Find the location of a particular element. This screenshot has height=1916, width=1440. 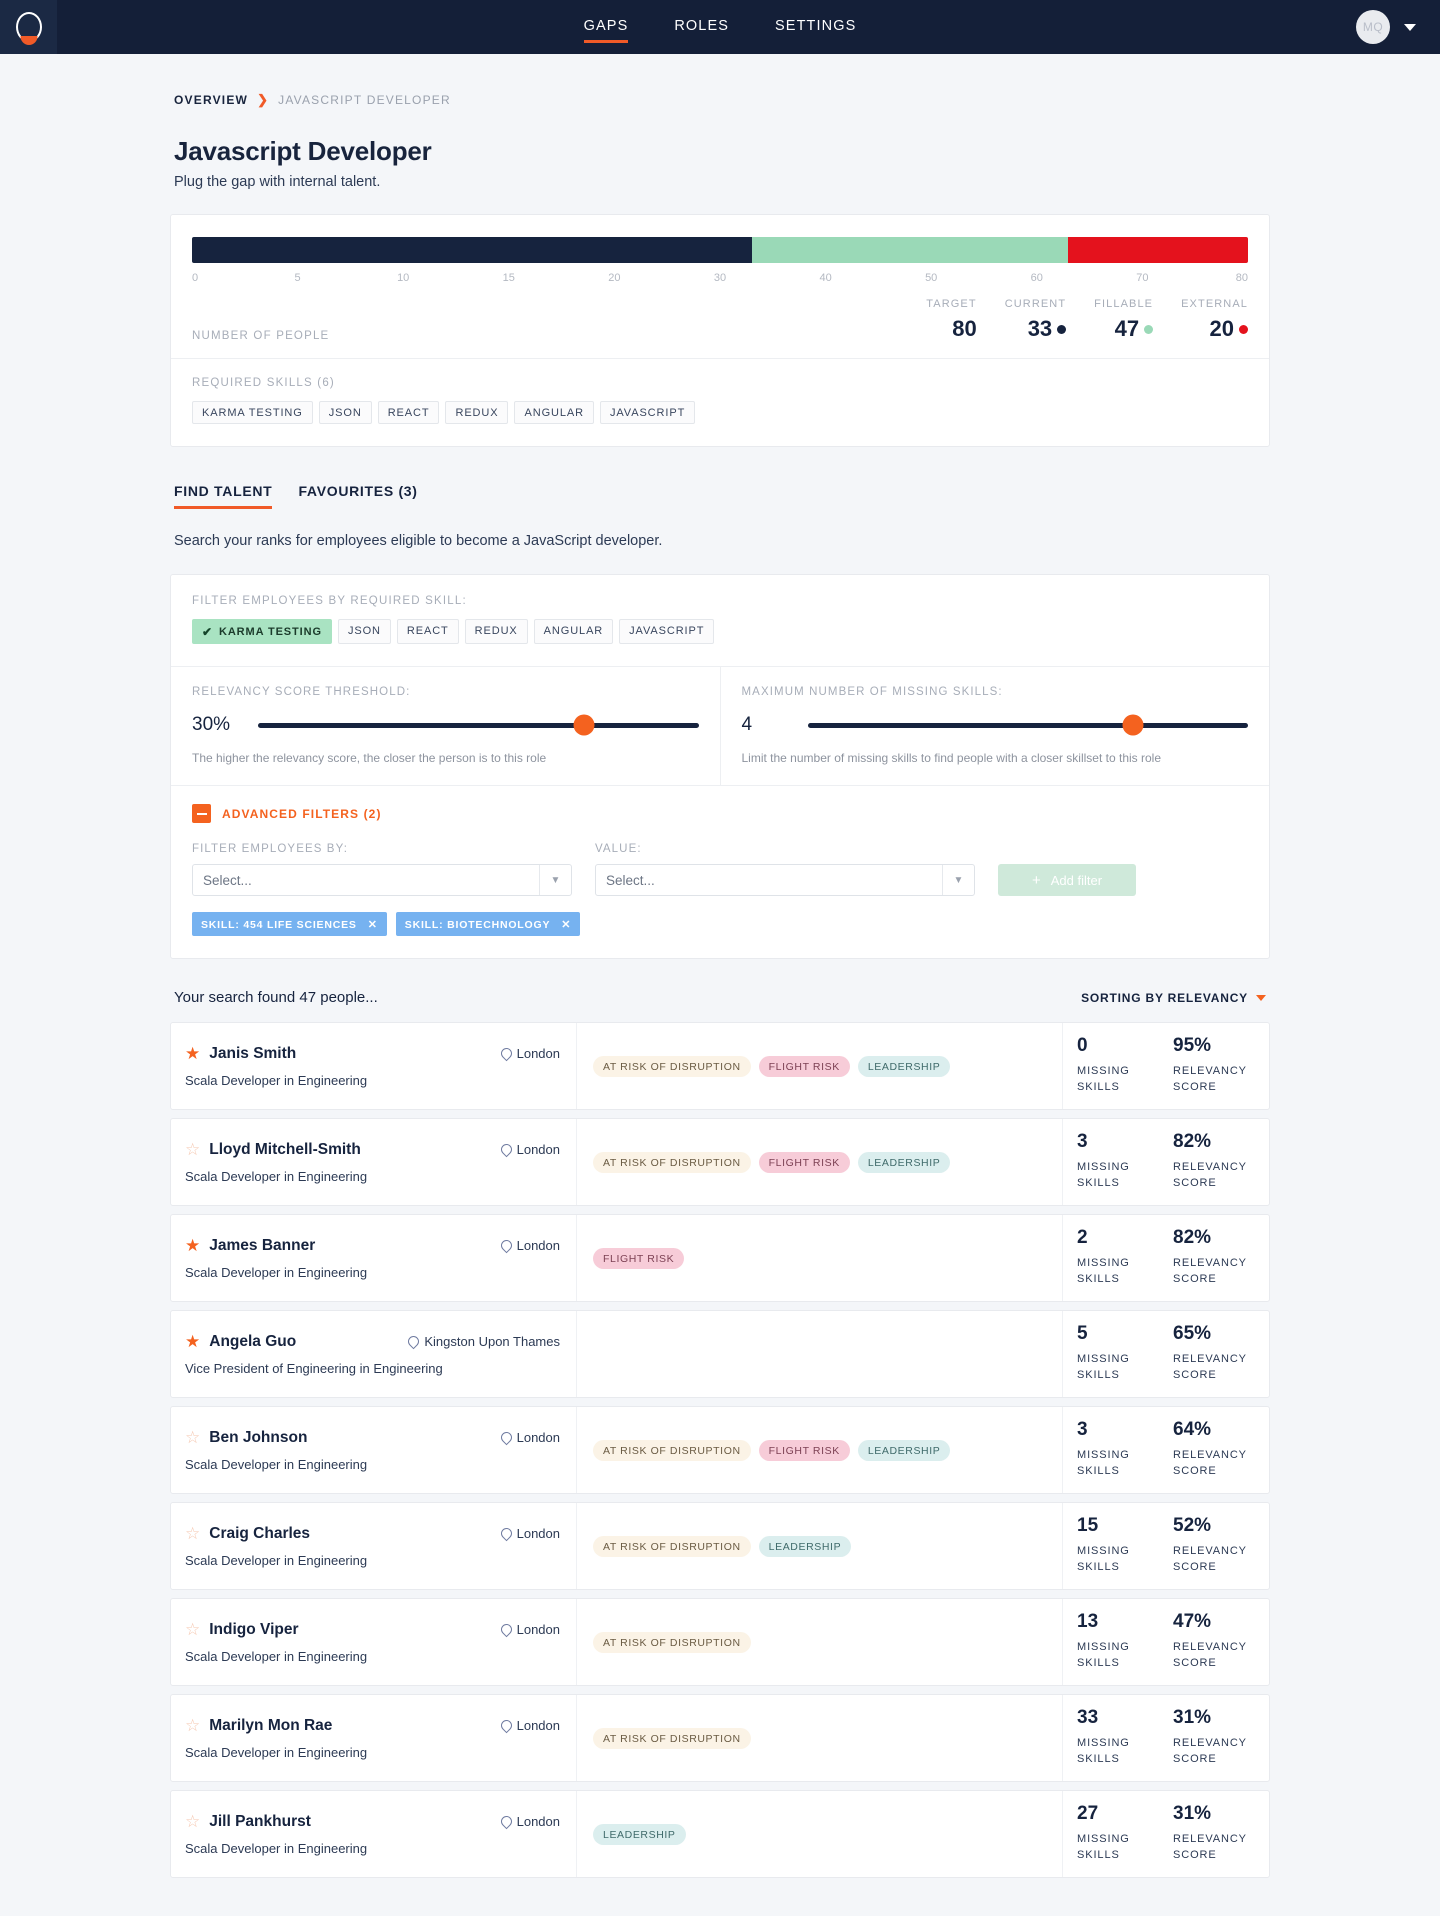

advanced-filters-header: ADVANCED FILTERS (2) is located at coordinates (720, 813).